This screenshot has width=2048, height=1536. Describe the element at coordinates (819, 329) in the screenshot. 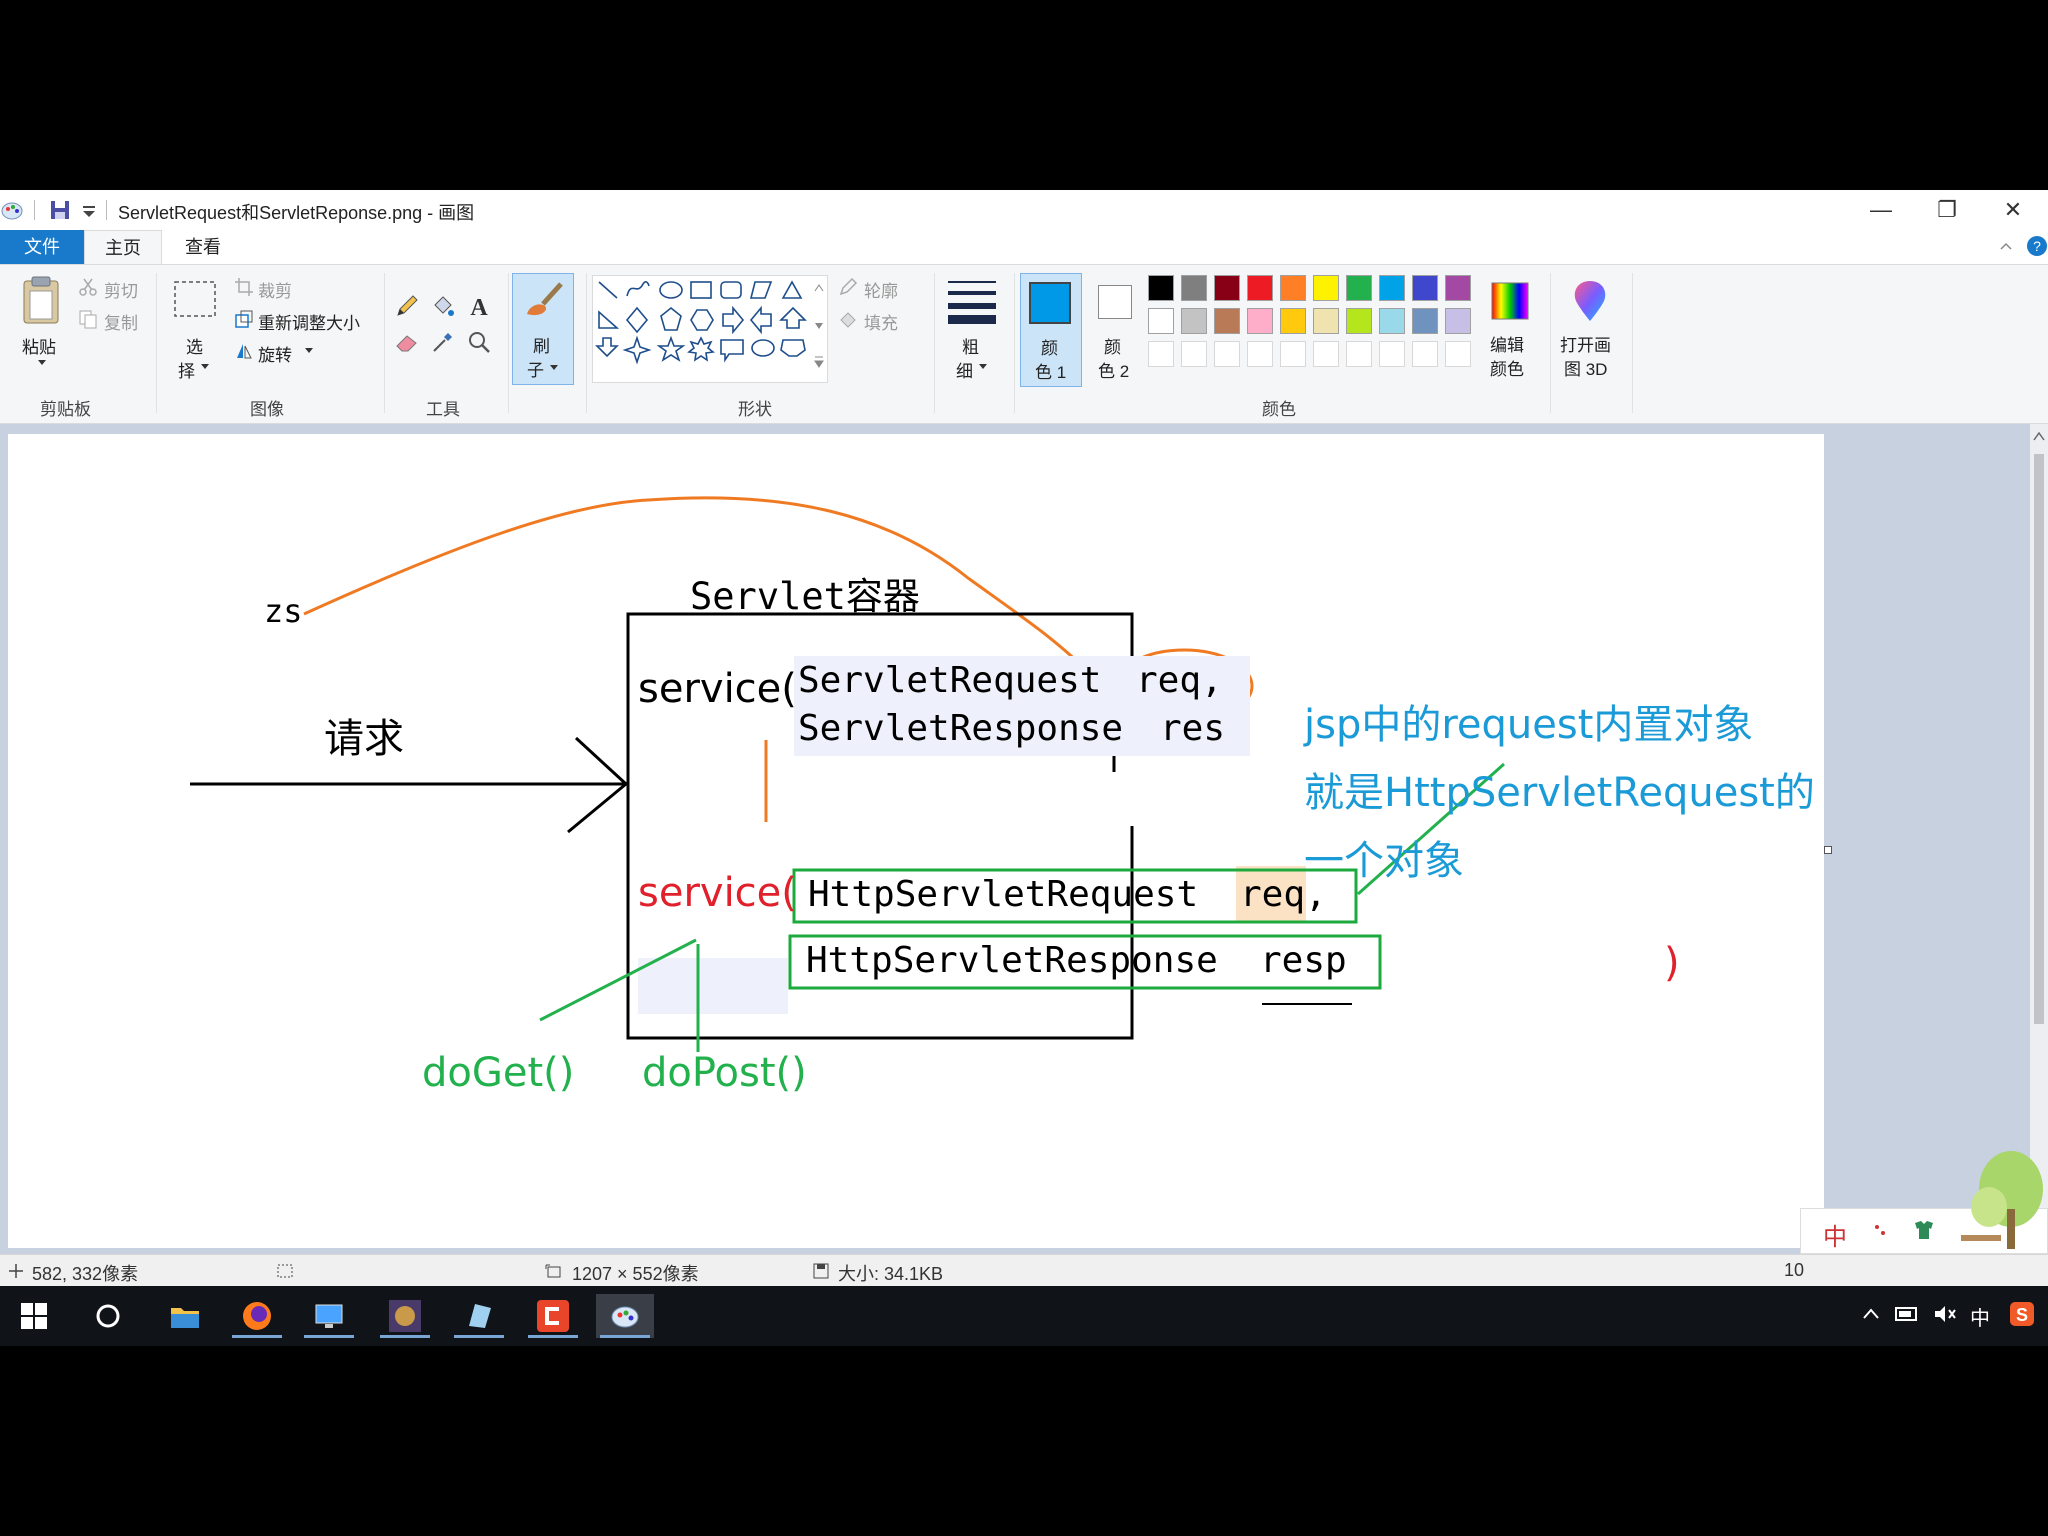

I see `shapes-scroll-icons` at that location.